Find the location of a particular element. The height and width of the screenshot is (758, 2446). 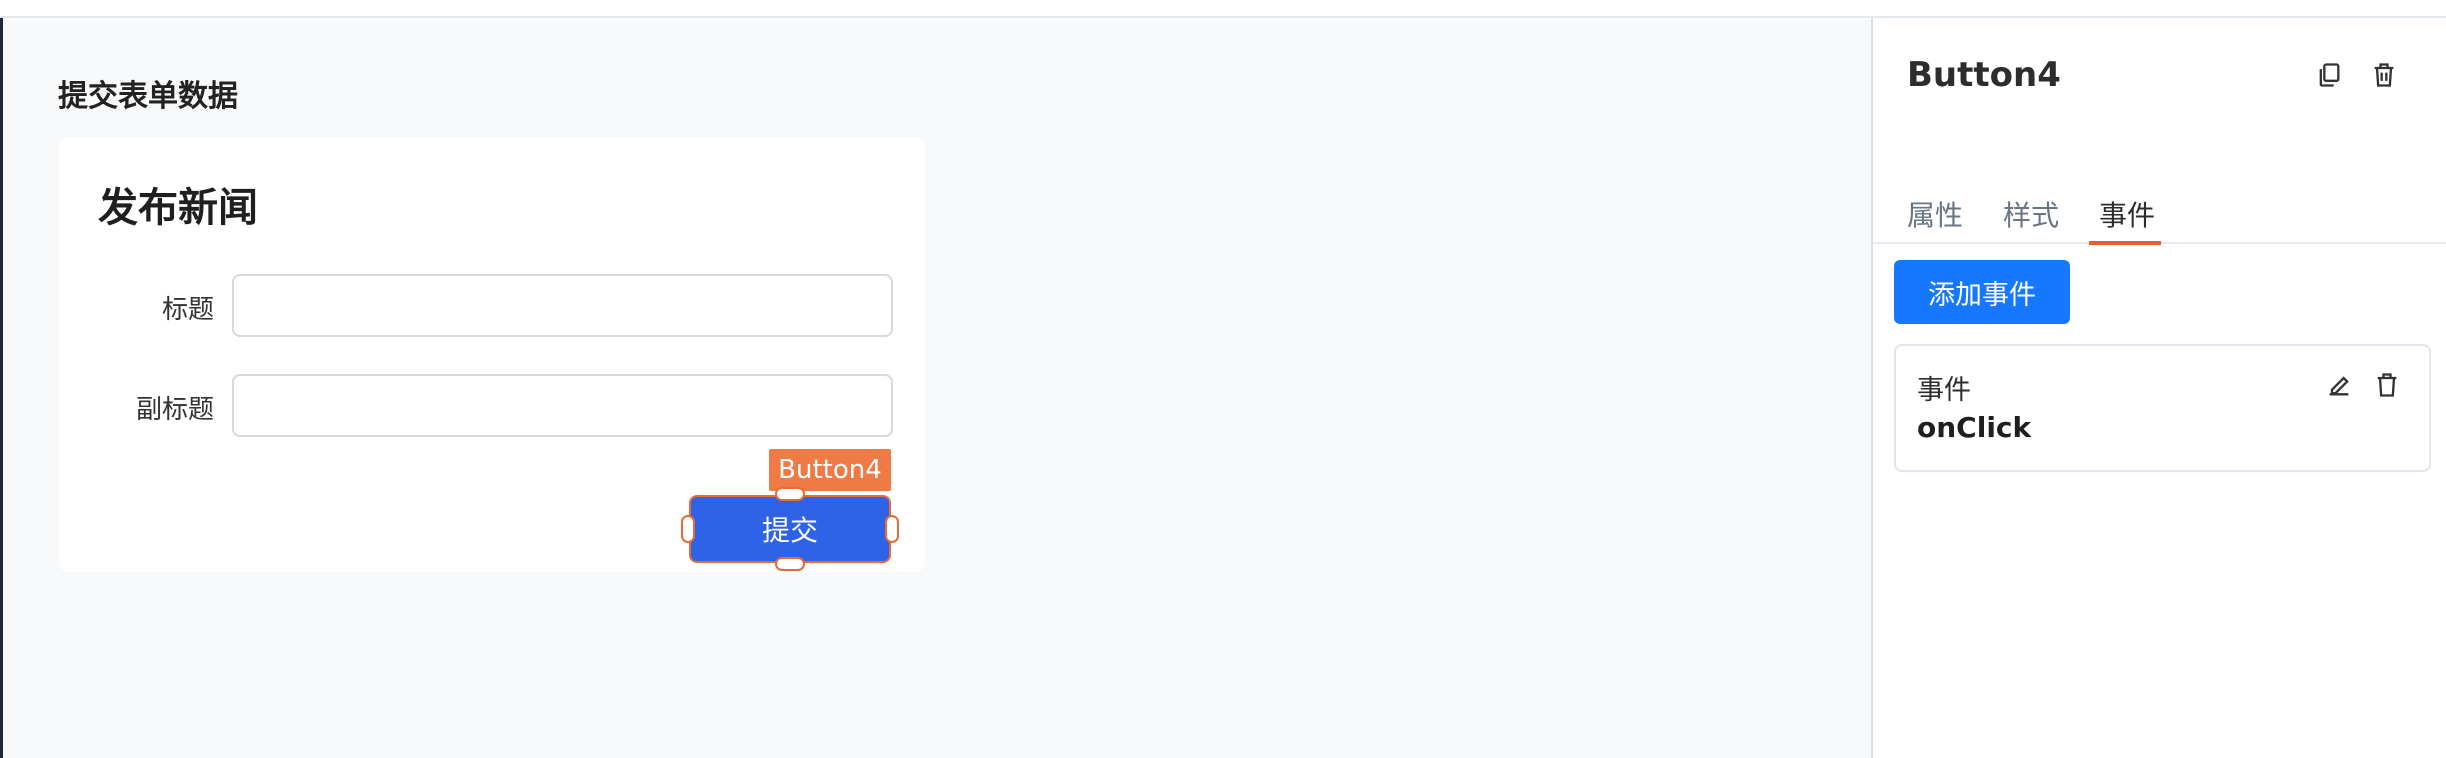

selected-component-tag: Button4 is located at coordinates (830, 470).